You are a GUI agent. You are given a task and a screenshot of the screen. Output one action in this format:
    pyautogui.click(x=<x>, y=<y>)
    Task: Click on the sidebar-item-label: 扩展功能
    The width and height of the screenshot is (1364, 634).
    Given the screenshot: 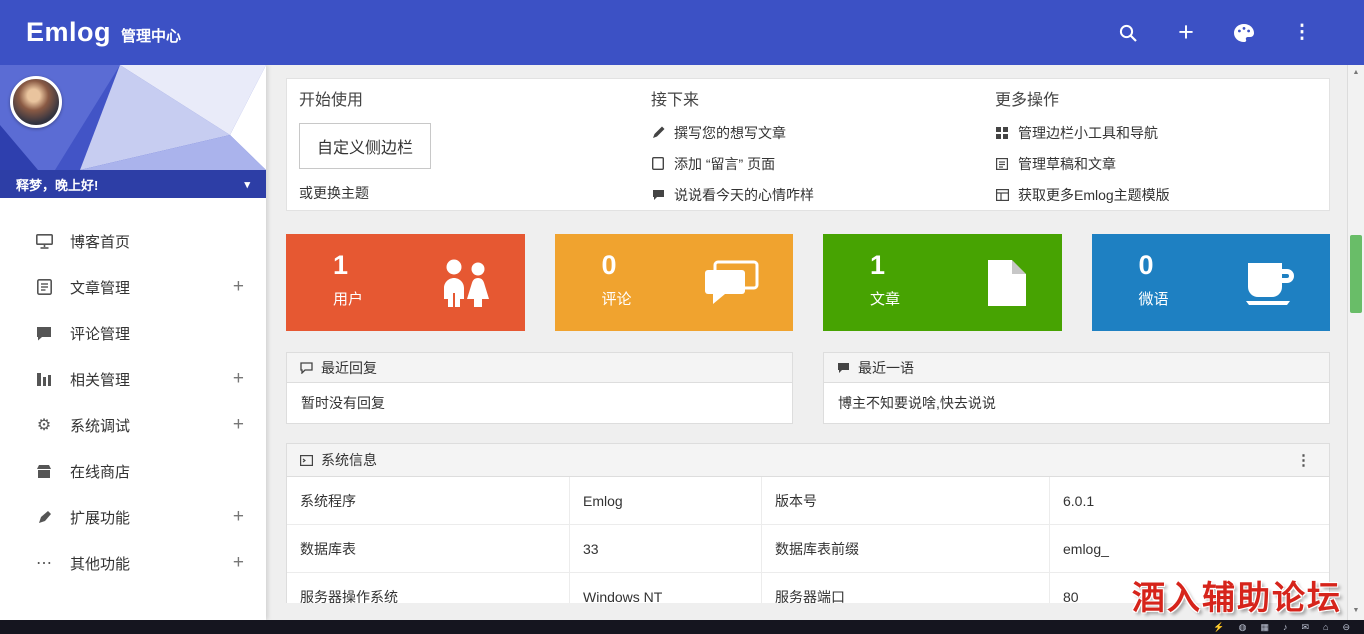 What is the action you would take?
    pyautogui.click(x=100, y=518)
    